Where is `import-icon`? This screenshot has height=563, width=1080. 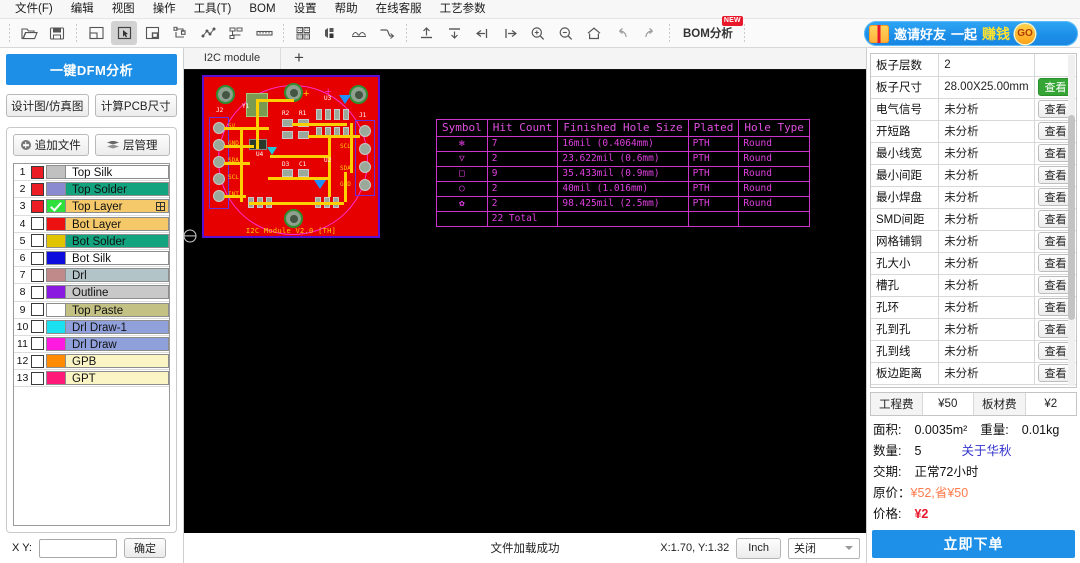
import-icon is located at coordinates (426, 33).